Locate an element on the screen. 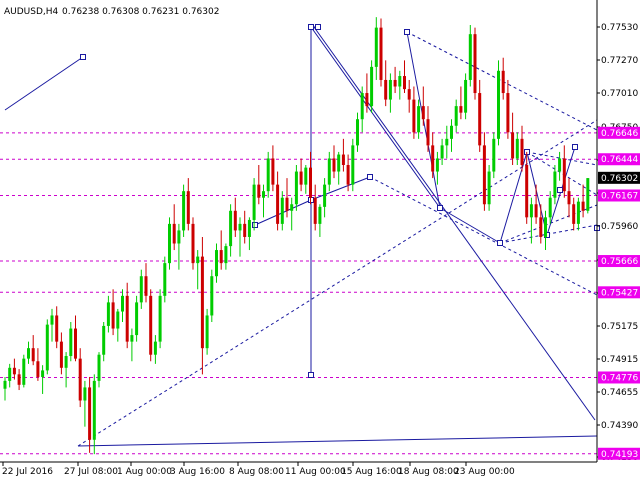 The width and height of the screenshot is (640, 484). current-price-label: 0.76302 is located at coordinates (619, 179).